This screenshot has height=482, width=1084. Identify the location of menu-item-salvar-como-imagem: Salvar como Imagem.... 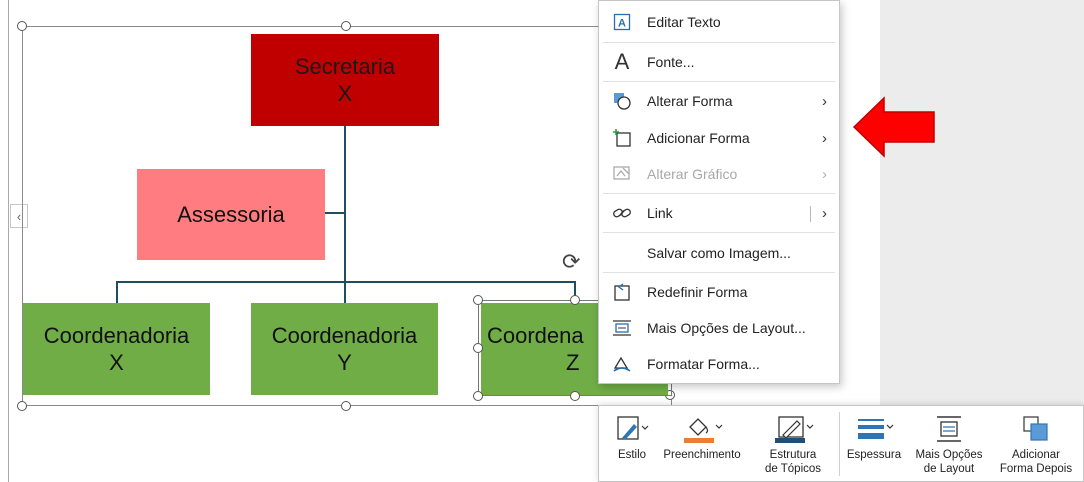
(719, 253).